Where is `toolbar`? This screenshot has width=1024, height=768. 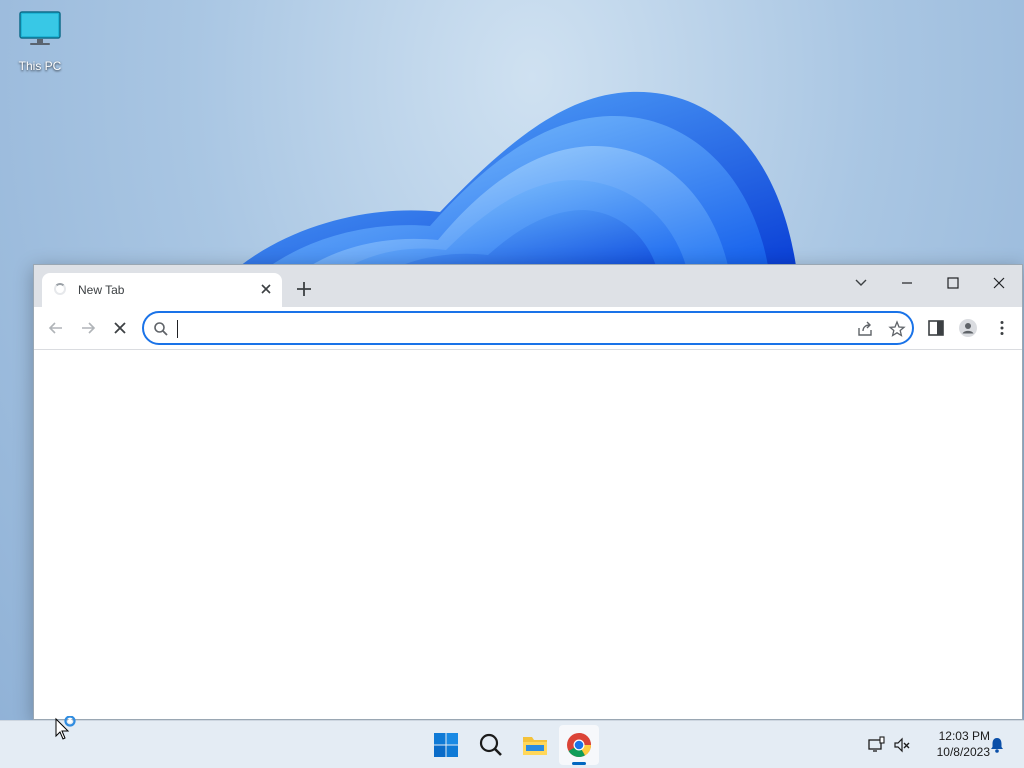 toolbar is located at coordinates (528, 328).